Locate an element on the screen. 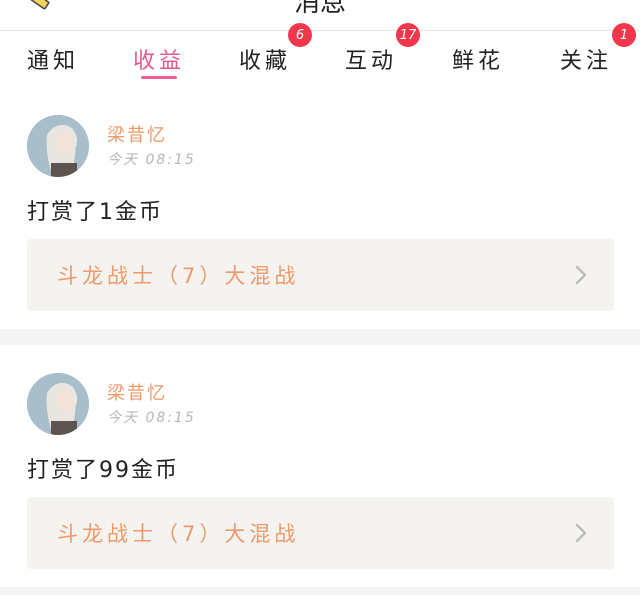 The image size is (640, 595). tab-label: 收藏 is located at coordinates (264, 61).